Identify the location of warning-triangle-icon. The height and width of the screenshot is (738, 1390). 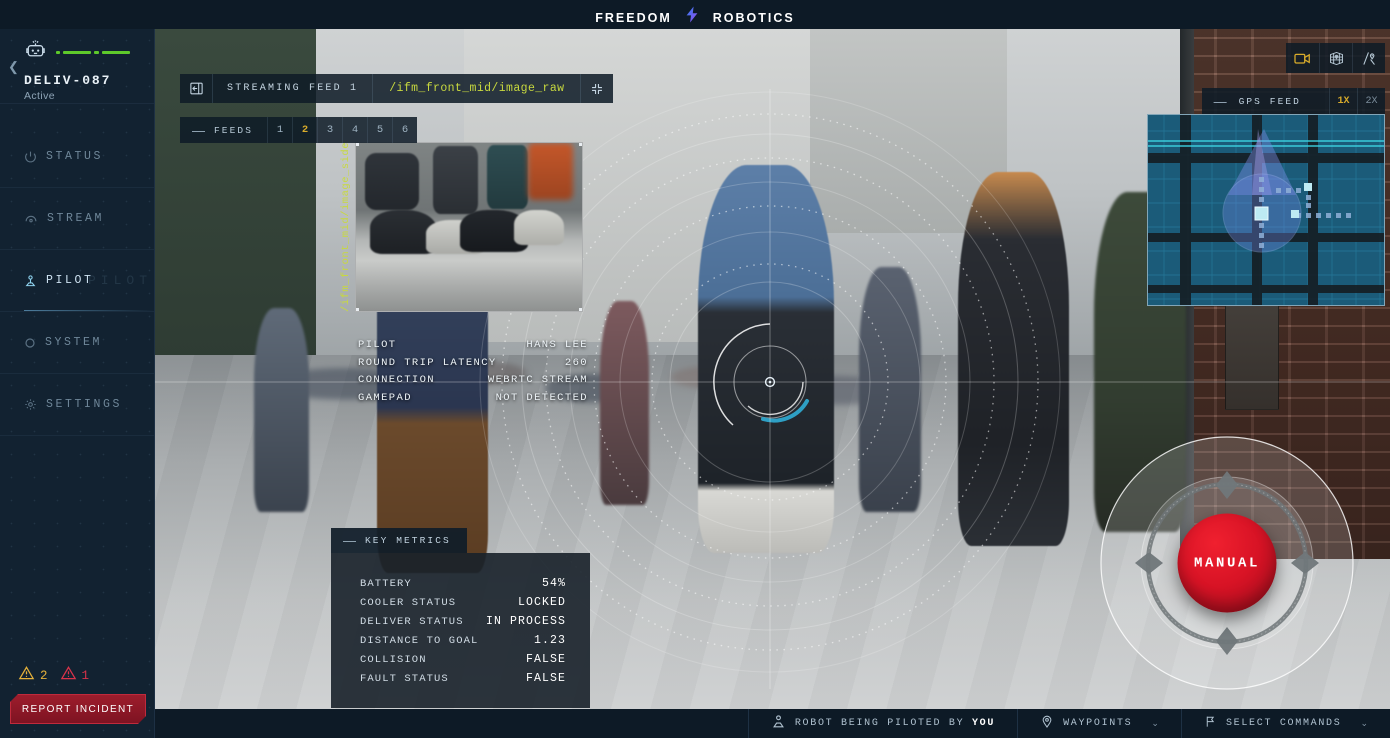
(26, 675).